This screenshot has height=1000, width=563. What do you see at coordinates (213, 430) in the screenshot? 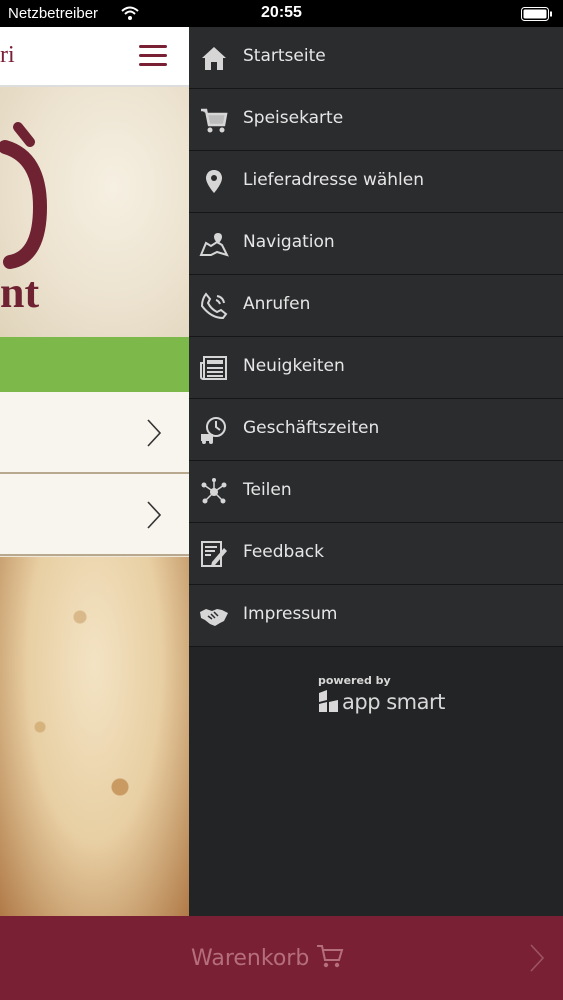
I see `clock-truck-icon` at bounding box center [213, 430].